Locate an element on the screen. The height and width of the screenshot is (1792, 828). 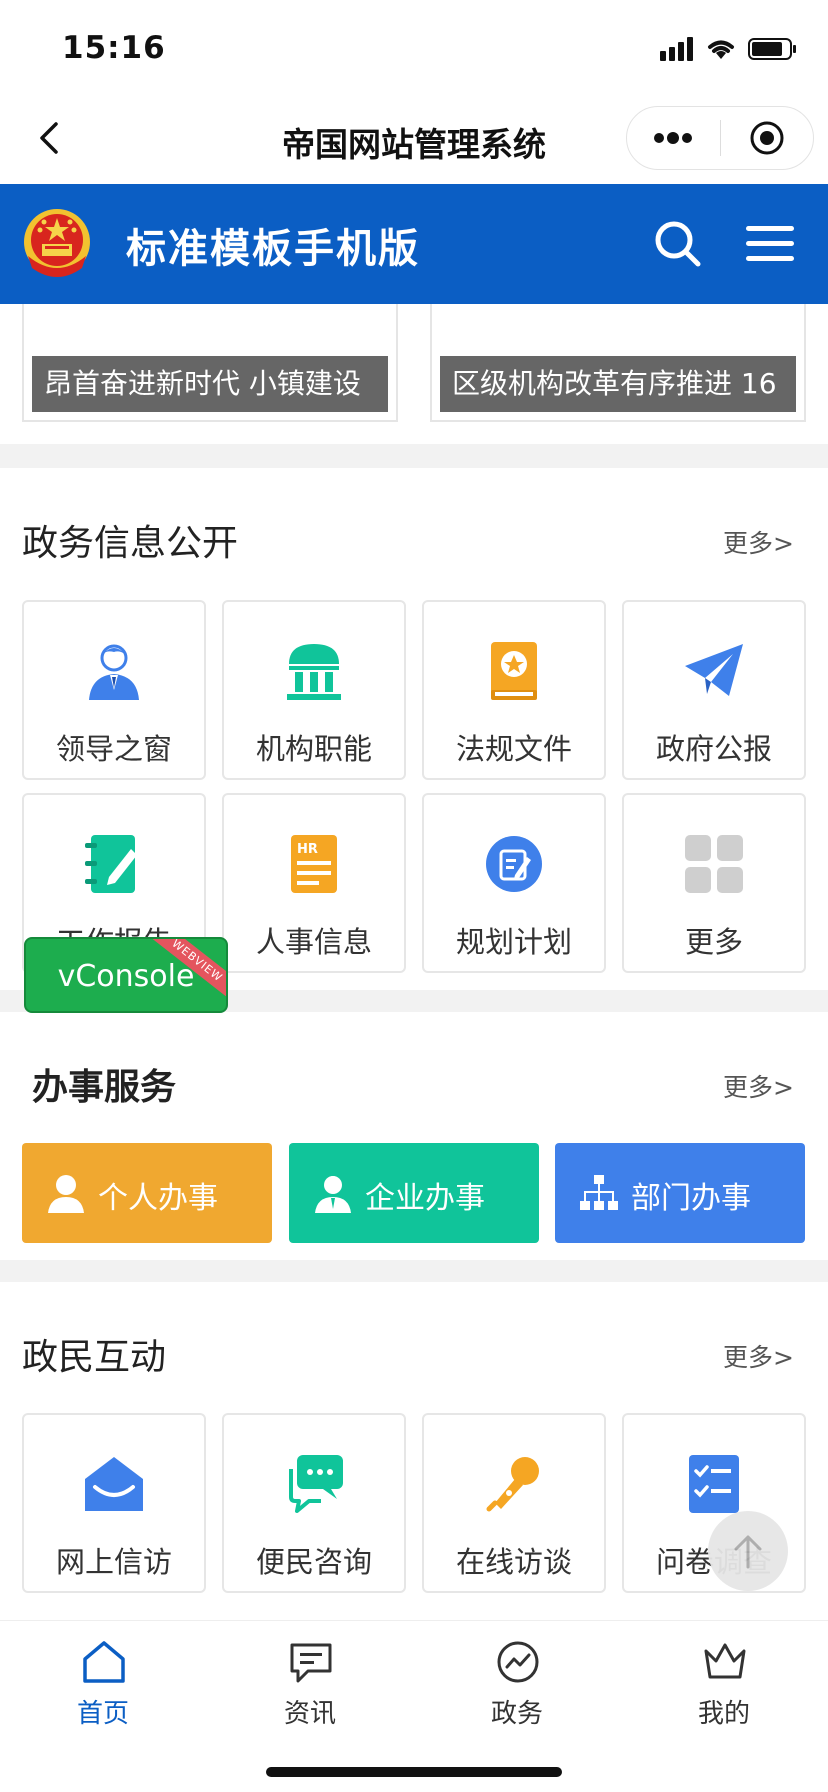
section-title: 办事服务 is located at coordinates (104, 1087).